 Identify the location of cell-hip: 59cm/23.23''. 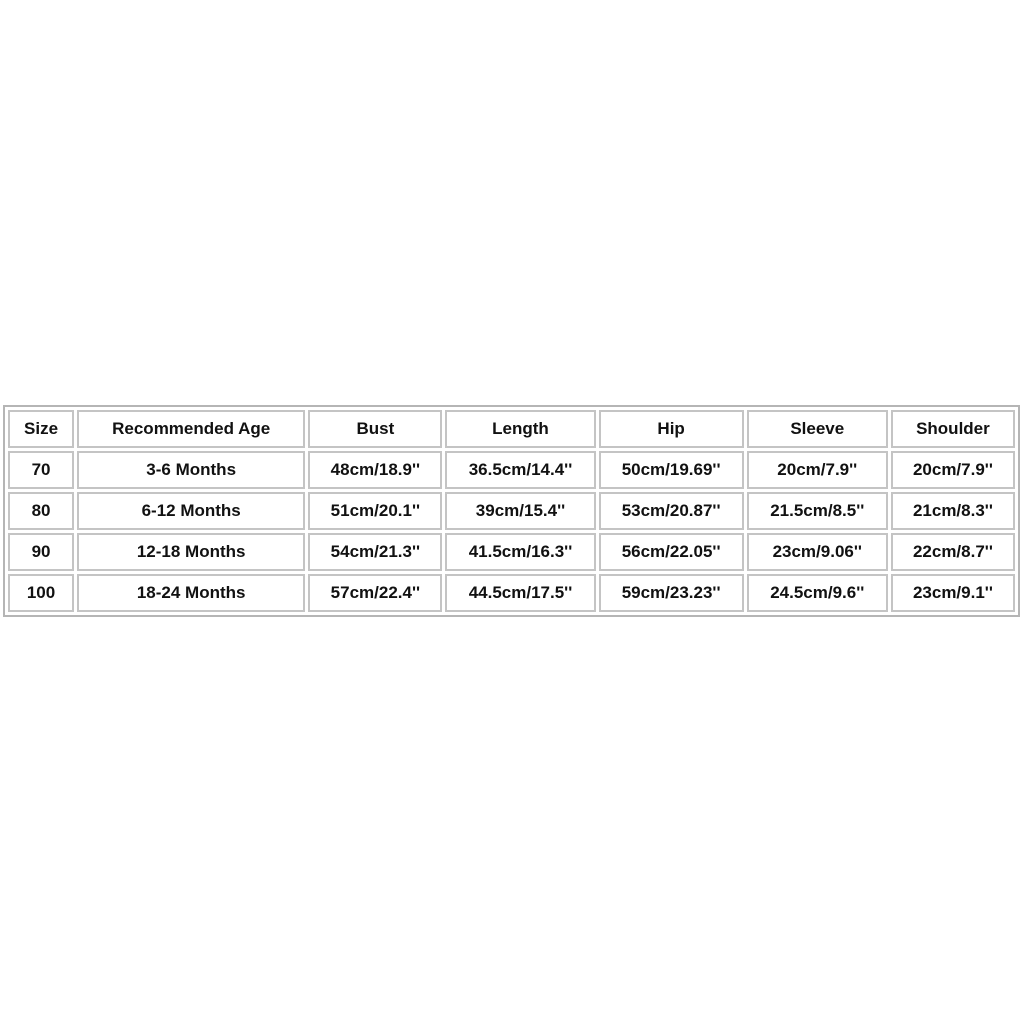
(671, 593).